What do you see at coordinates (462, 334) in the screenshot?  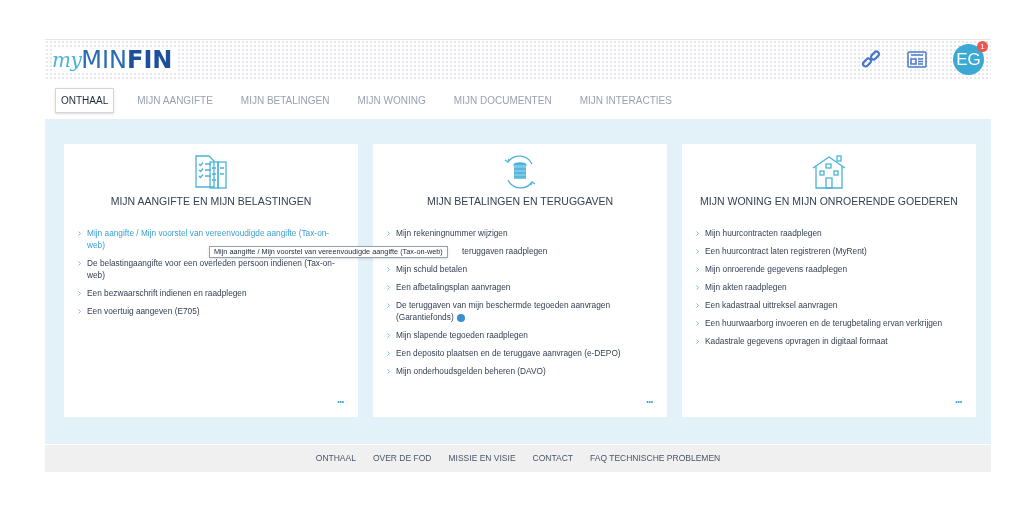 I see `service-link: Mijn slapende tegoeden raadplegen` at bounding box center [462, 334].